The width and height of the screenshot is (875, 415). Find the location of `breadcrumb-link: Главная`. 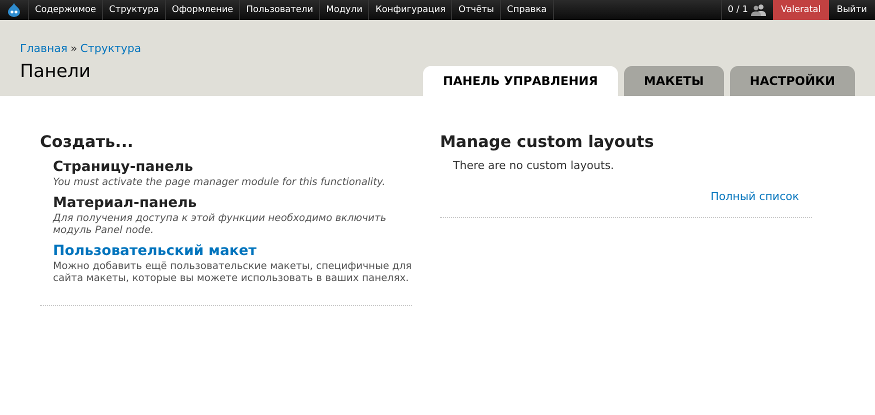

breadcrumb-link: Главная is located at coordinates (44, 48).